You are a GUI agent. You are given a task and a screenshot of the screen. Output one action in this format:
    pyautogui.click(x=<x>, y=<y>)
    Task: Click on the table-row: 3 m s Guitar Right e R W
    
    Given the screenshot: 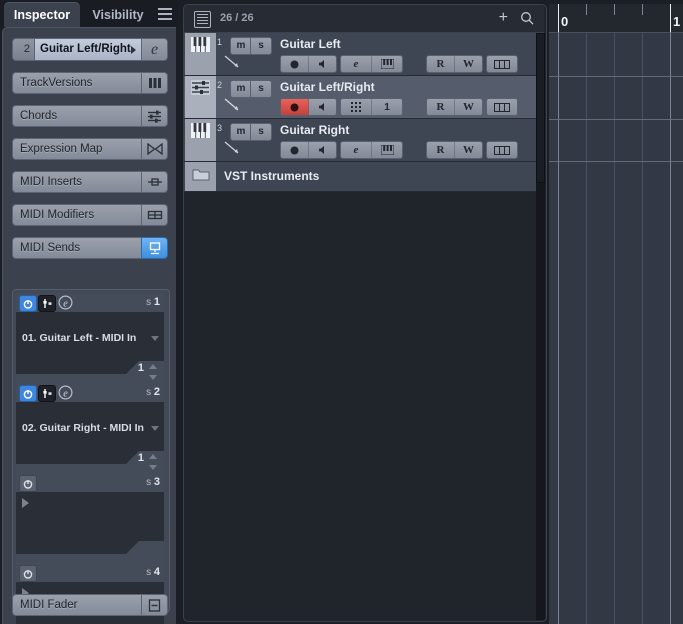 What is the action you would take?
    pyautogui.click(x=364, y=140)
    